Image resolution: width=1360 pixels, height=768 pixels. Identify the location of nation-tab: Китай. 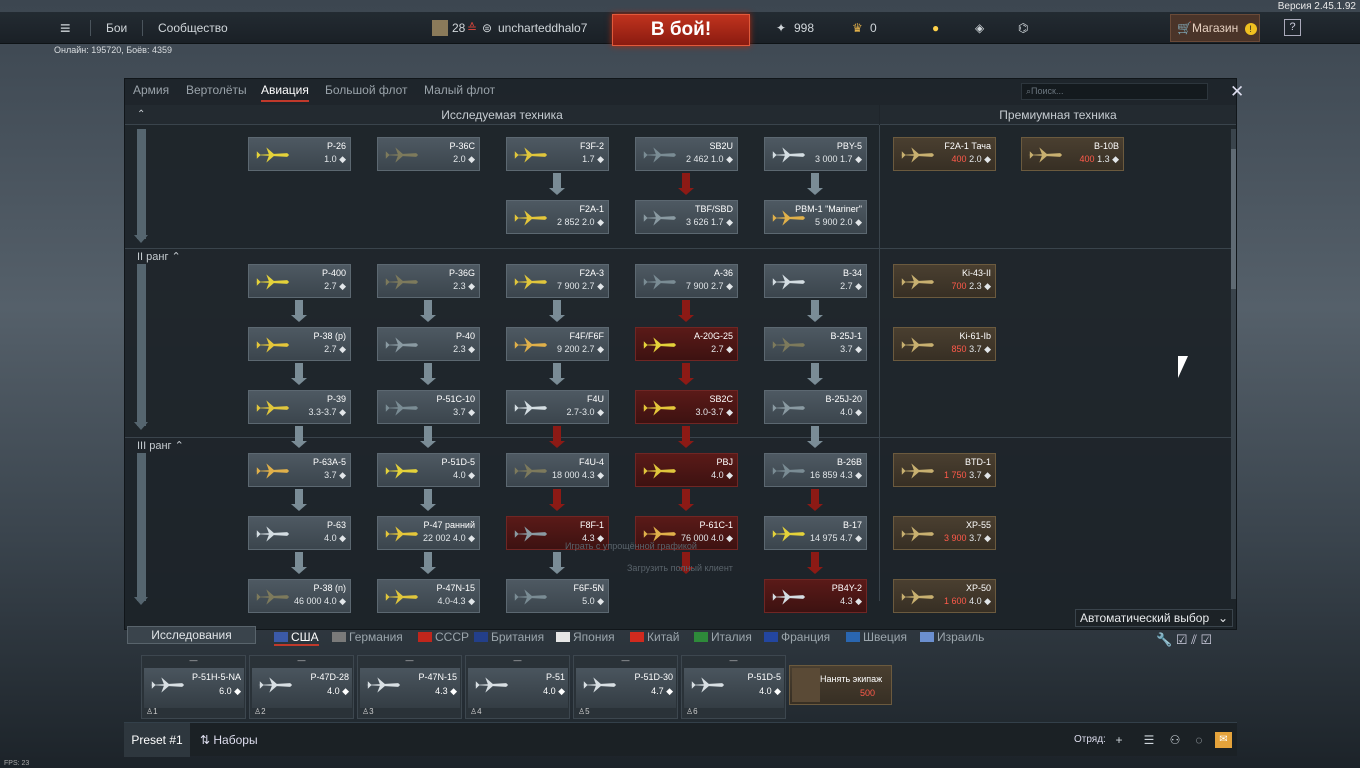
(654, 637).